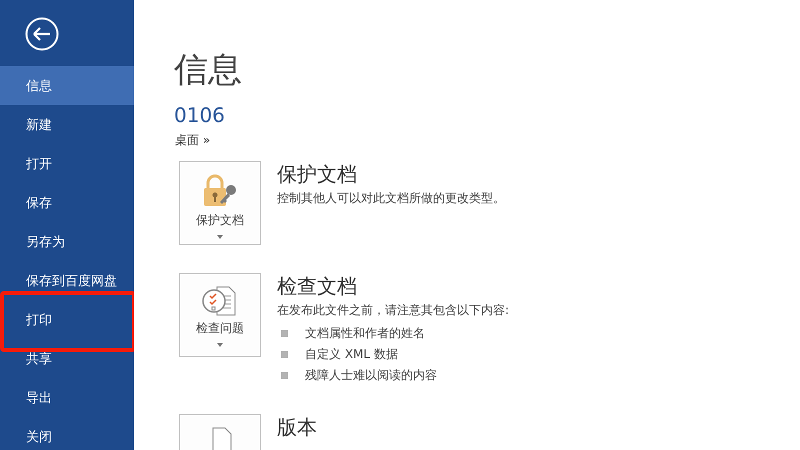 Image resolution: width=800 pixels, height=450 pixels. Describe the element at coordinates (351, 354) in the screenshot. I see `bullet-text: 自定义 XML 数据` at that location.